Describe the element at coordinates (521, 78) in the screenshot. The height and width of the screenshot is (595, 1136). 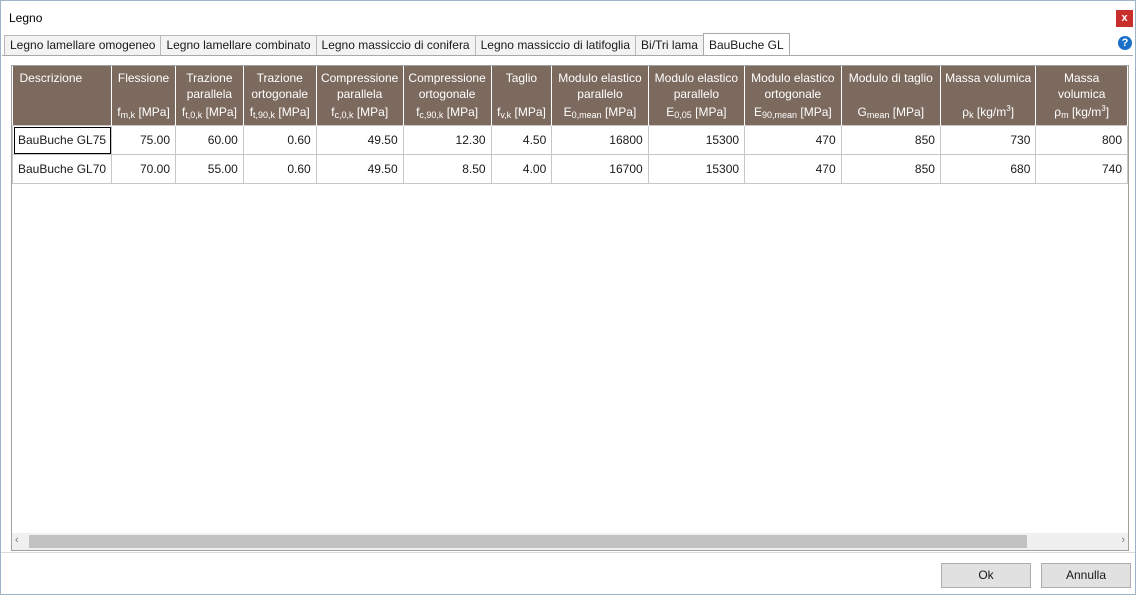
I see `column-header-label: Taglio` at that location.